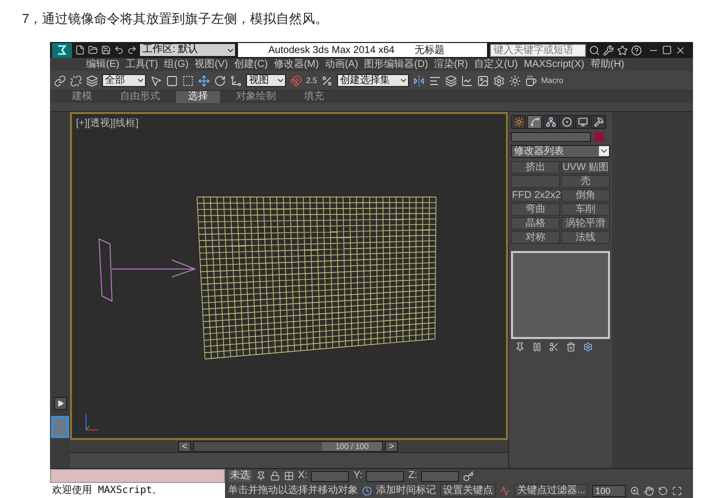 The width and height of the screenshot is (701, 498). Describe the element at coordinates (451, 64) in the screenshot. I see `menu-item: 渲染(R)` at that location.